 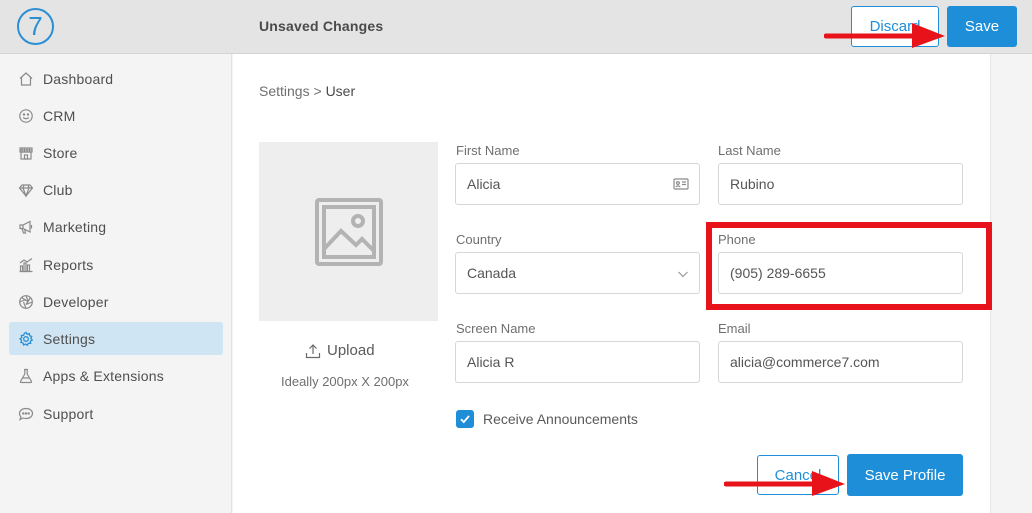 What do you see at coordinates (76, 301) in the screenshot?
I see `sidebar-item-label: Developer` at bounding box center [76, 301].